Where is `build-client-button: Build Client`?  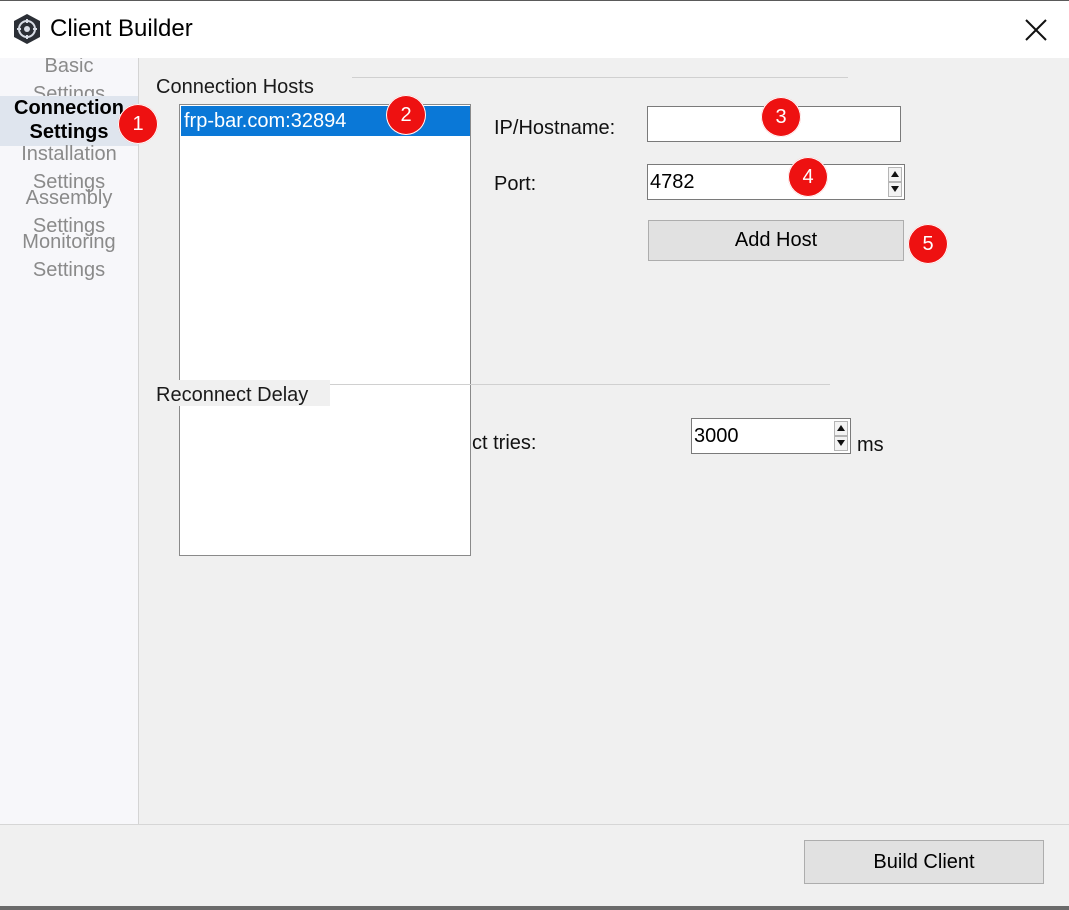
build-client-button: Build Client is located at coordinates (924, 862).